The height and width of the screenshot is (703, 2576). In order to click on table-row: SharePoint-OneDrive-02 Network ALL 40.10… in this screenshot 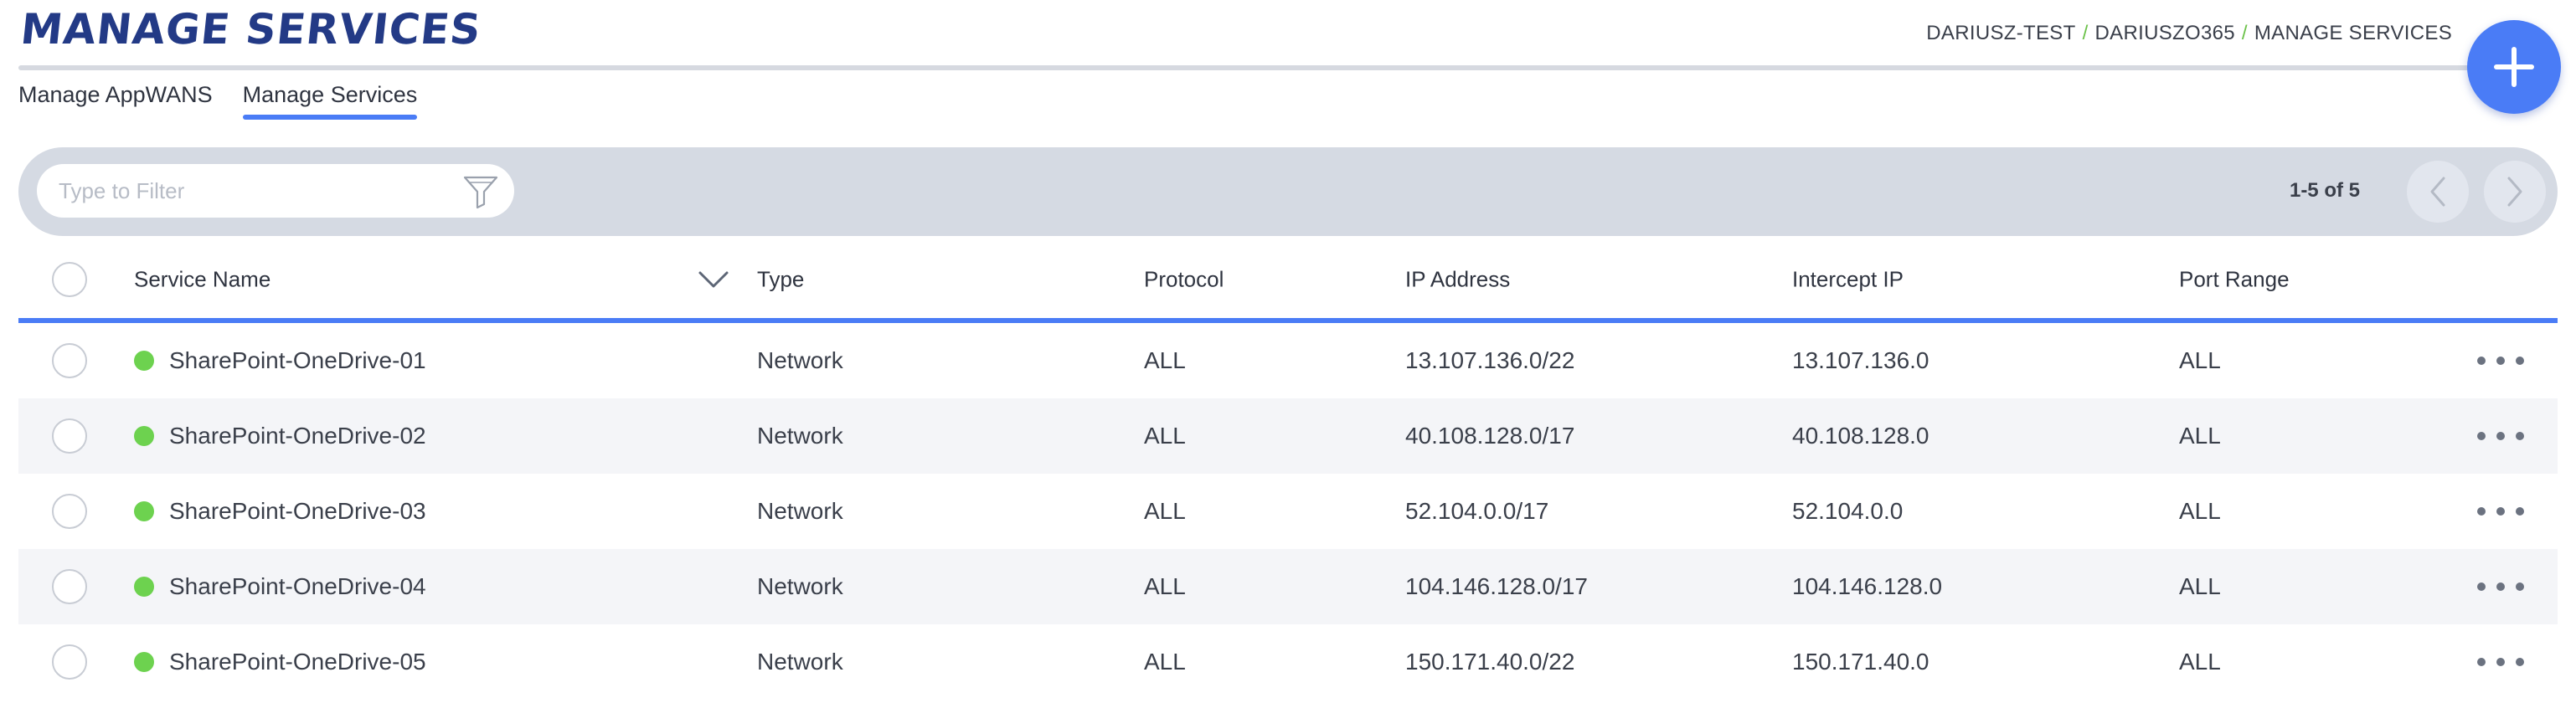, I will do `click(1288, 436)`.